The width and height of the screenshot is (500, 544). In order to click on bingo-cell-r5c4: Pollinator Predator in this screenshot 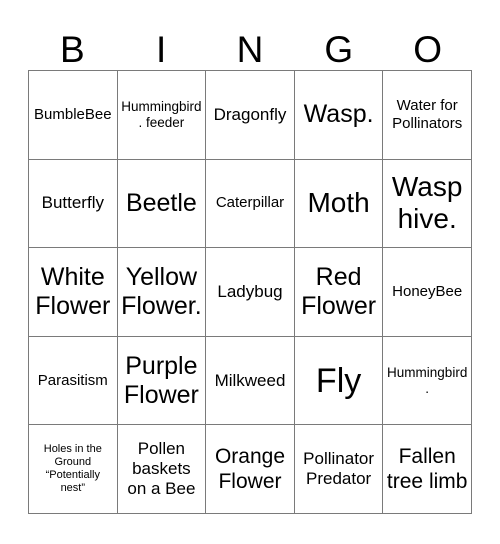, I will do `click(339, 469)`.